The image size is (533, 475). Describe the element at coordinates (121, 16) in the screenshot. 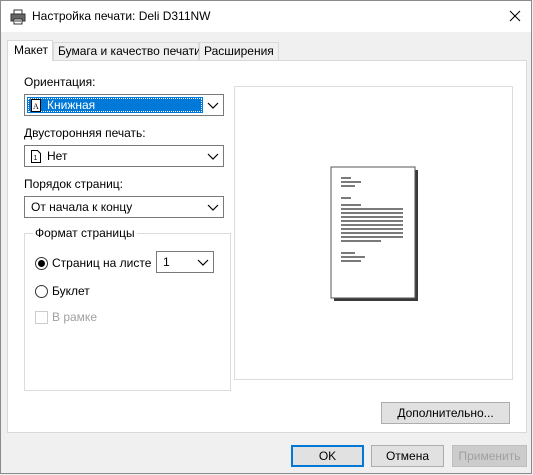

I see `window-title: Настройка печати: Deli D311NW` at that location.